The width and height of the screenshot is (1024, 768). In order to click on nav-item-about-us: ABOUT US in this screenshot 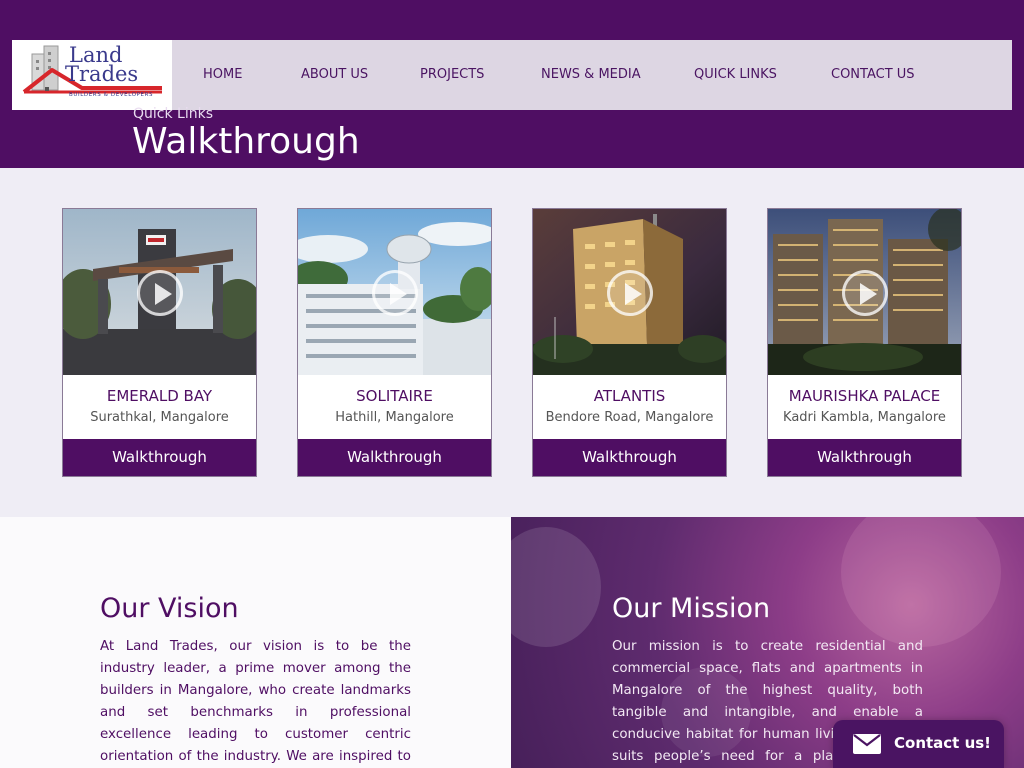, I will do `click(334, 75)`.